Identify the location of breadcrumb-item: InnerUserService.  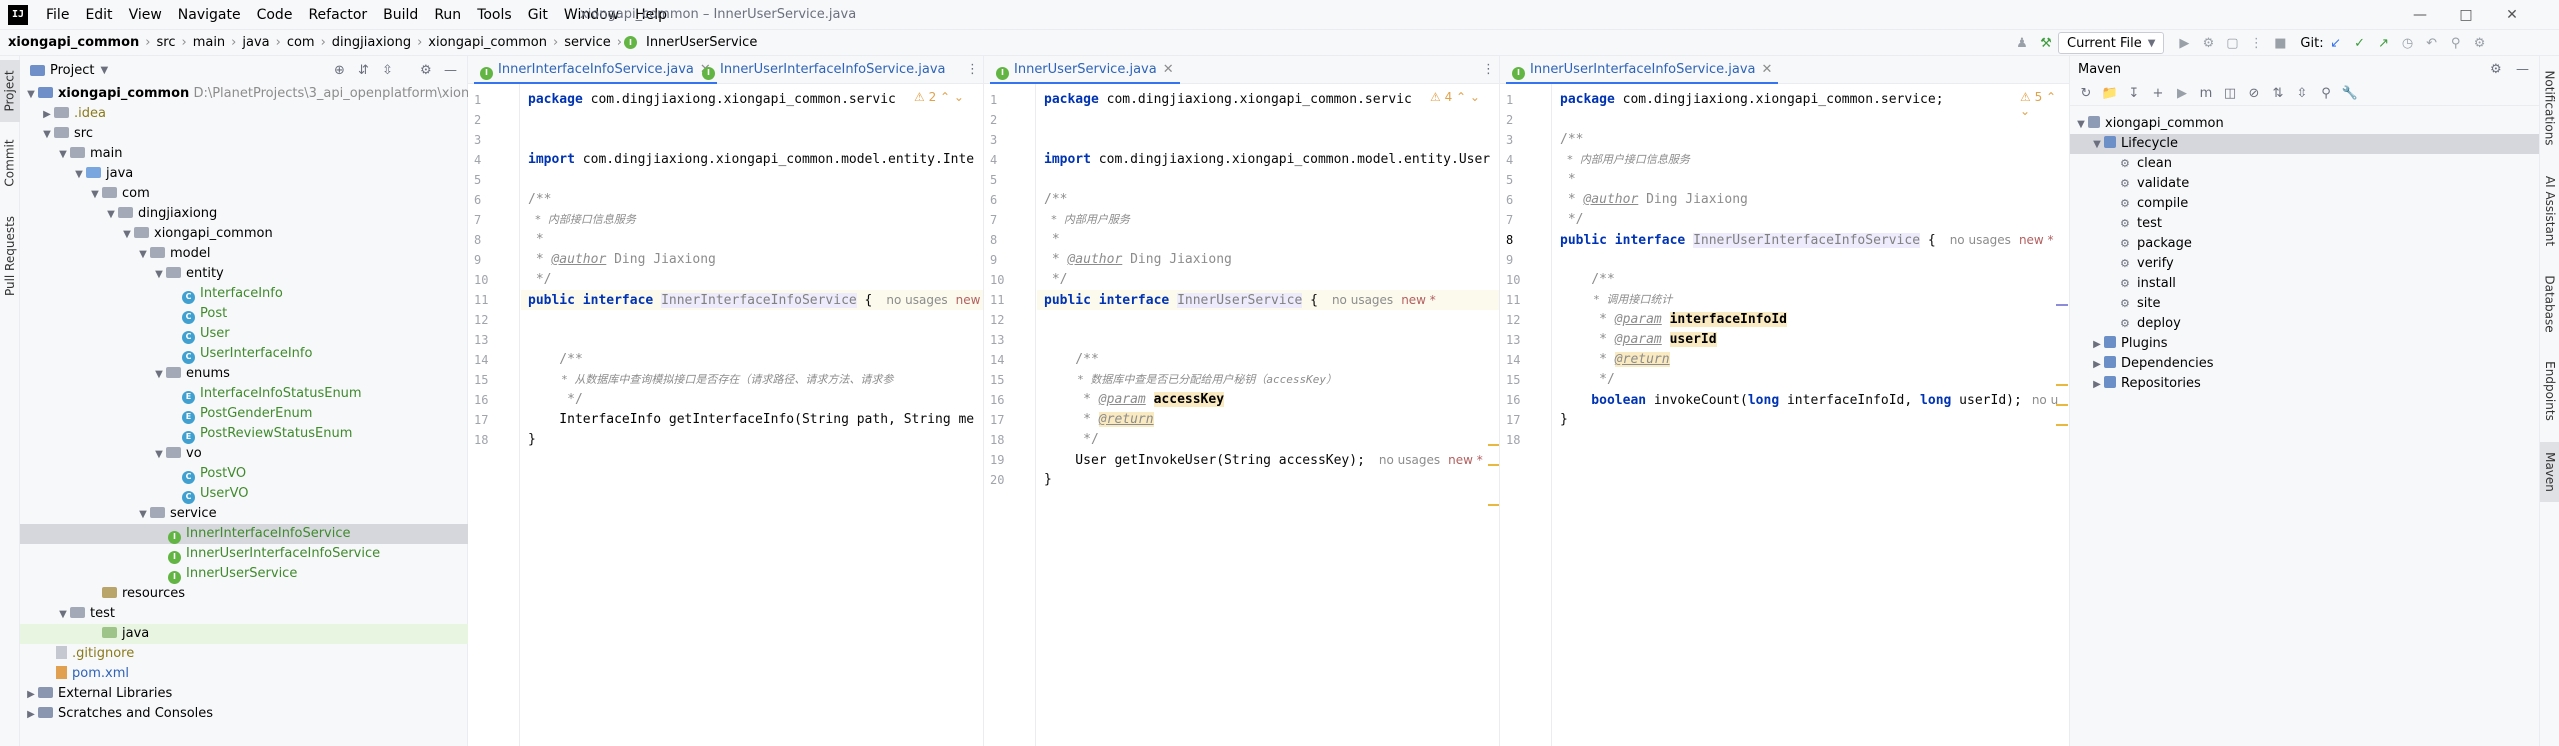
(701, 42).